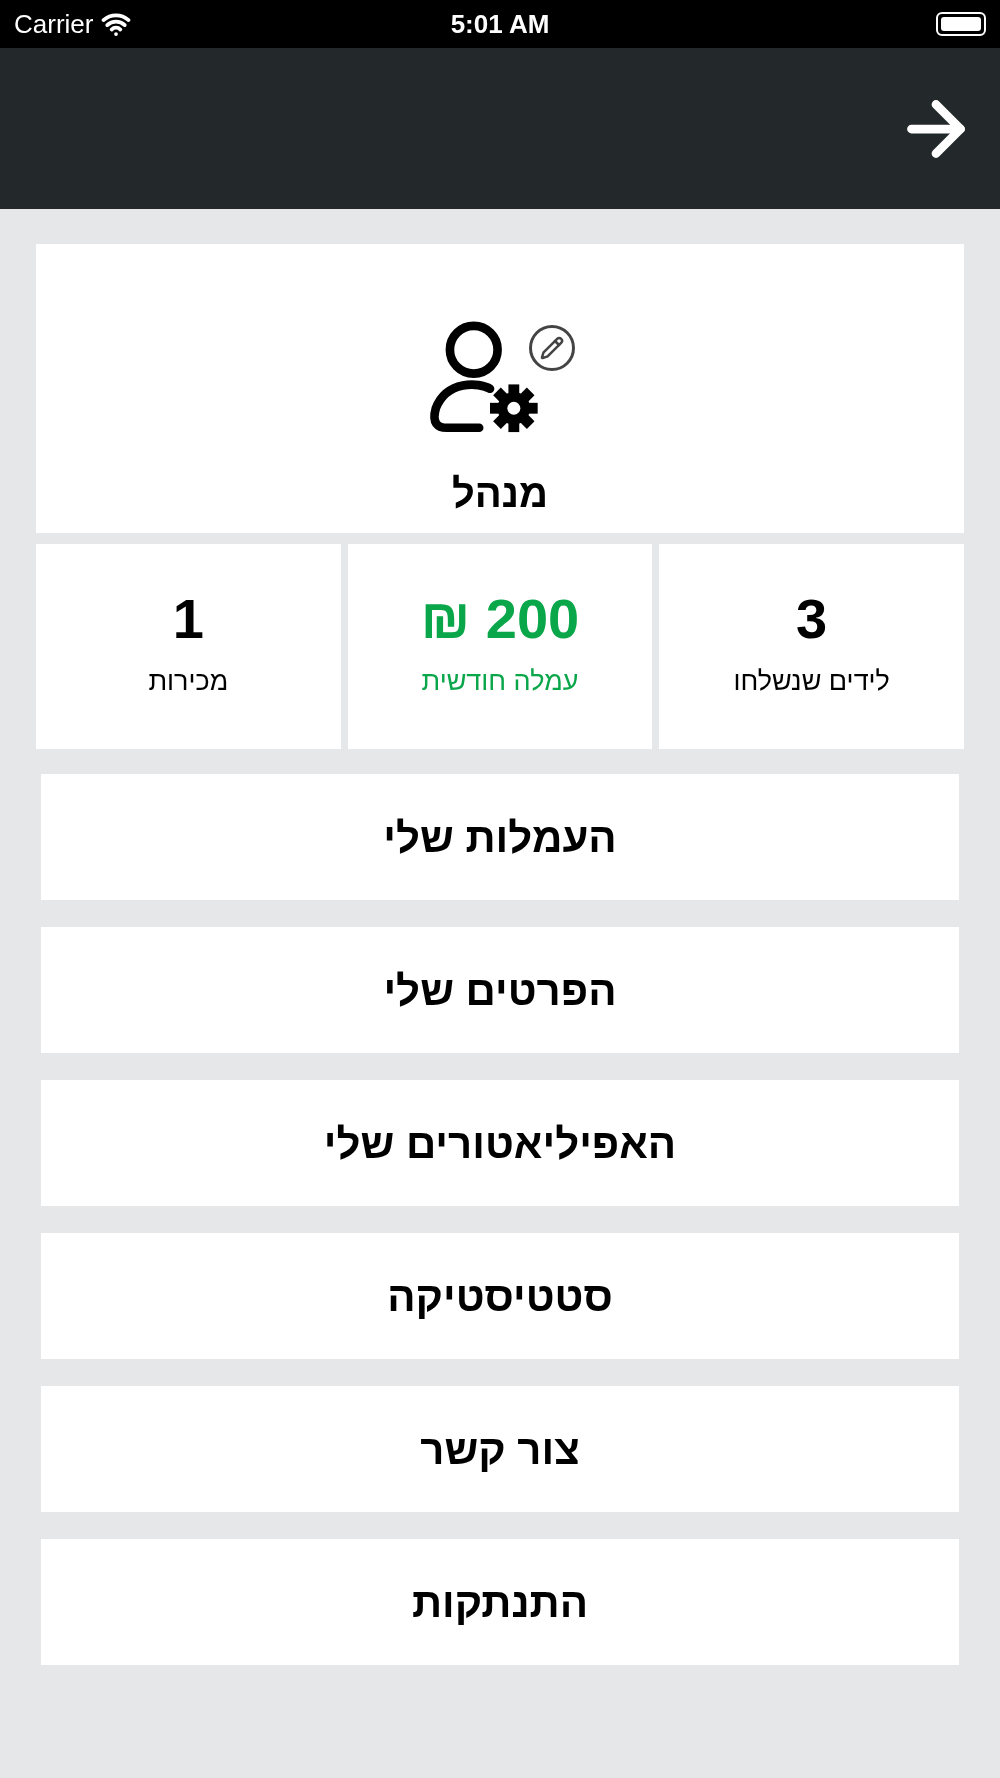 This screenshot has width=1000, height=1778. What do you see at coordinates (500, 619) in the screenshot?
I see `stat-value: 200 ₪` at bounding box center [500, 619].